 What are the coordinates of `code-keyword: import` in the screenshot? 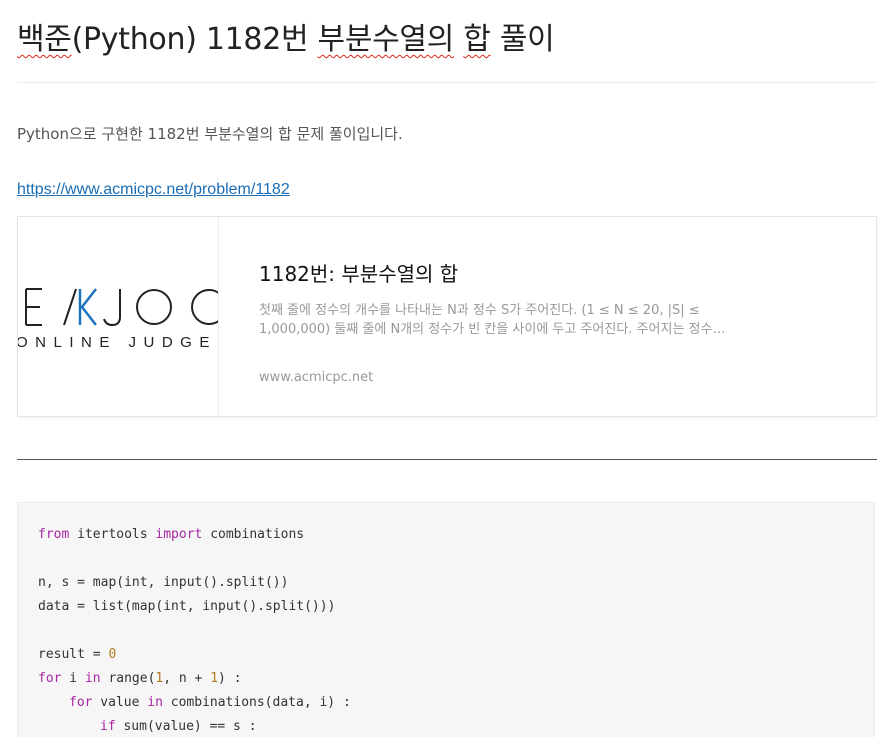 It's located at (179, 534).